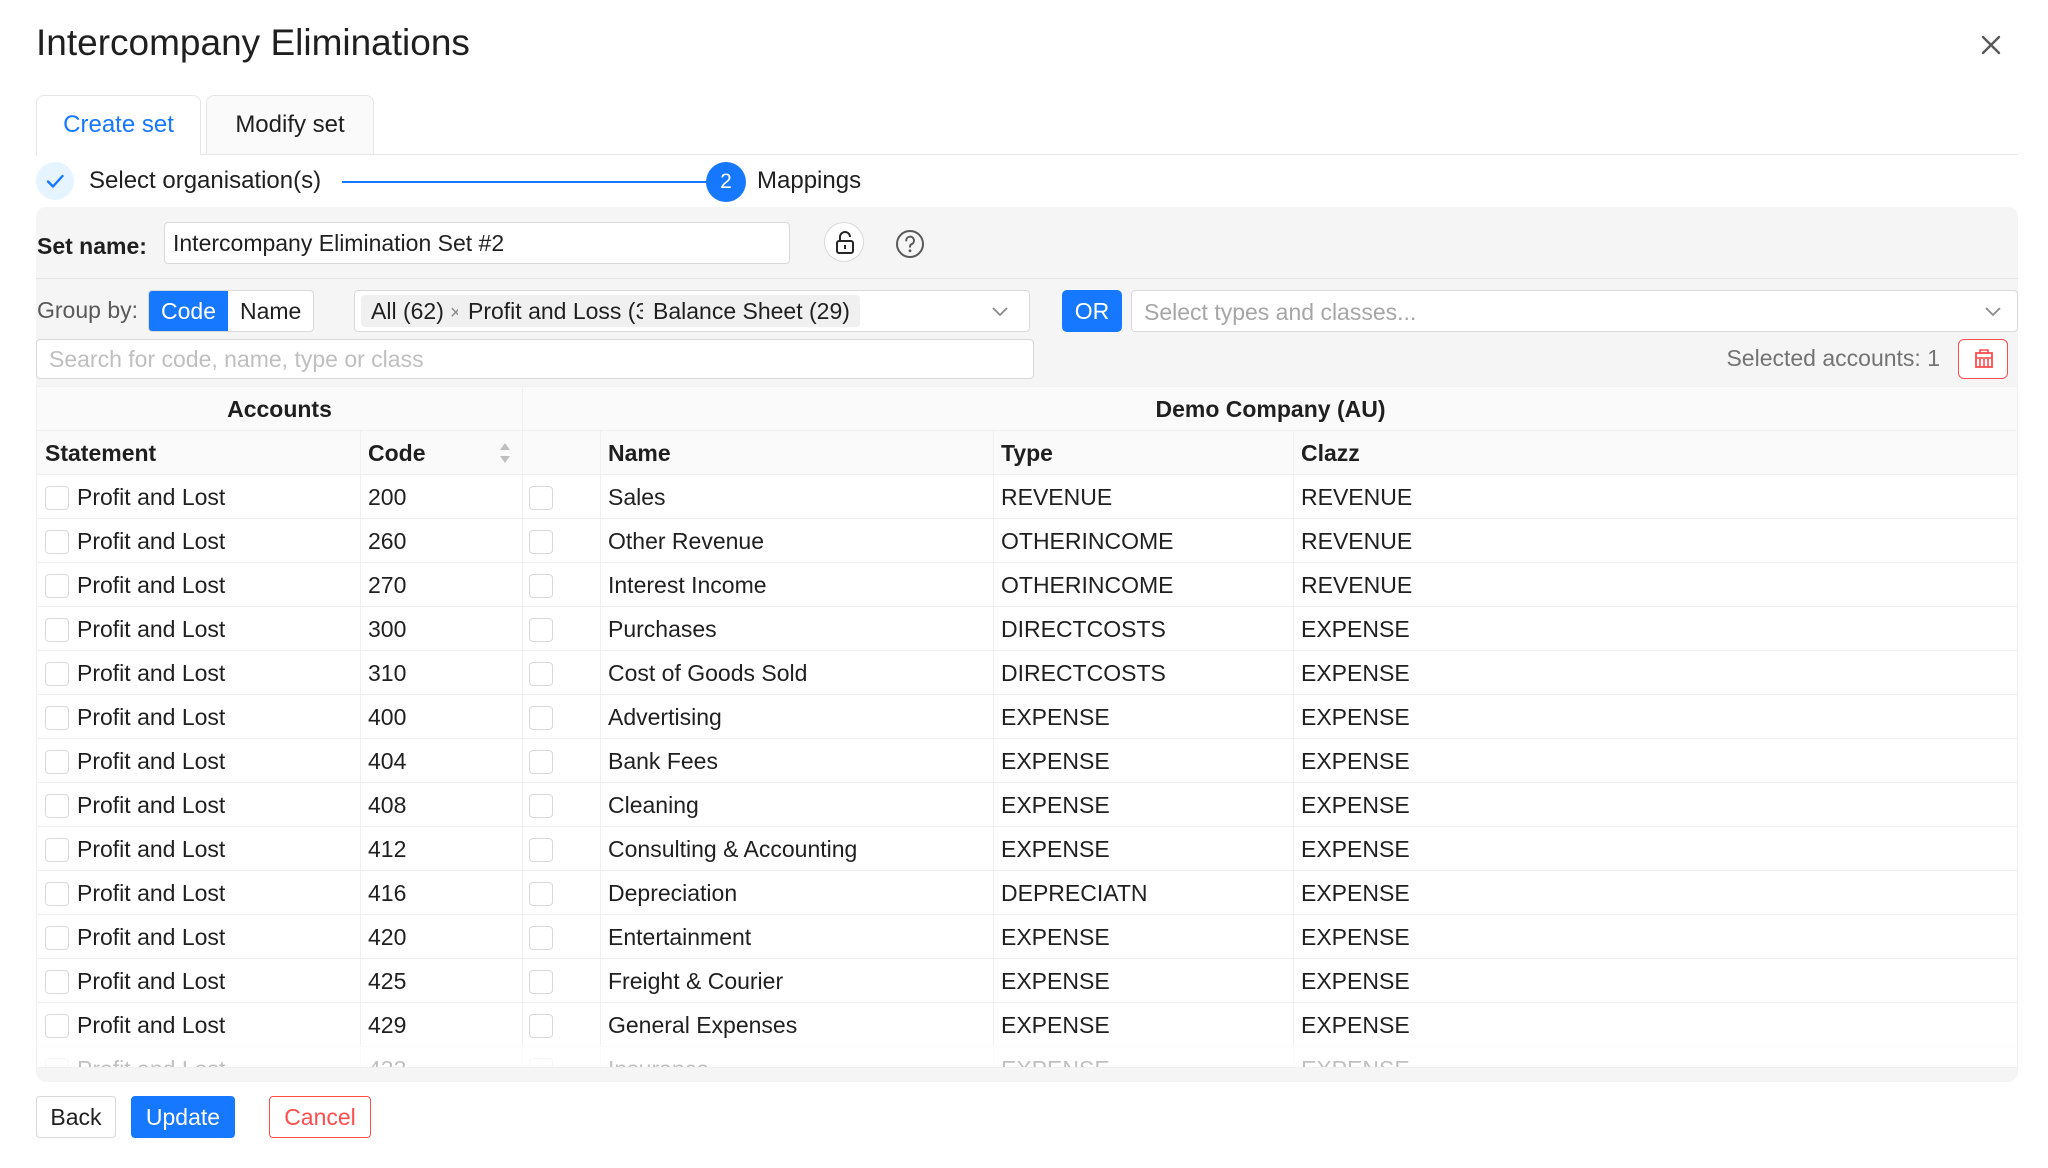 The width and height of the screenshot is (2048, 1168). Describe the element at coordinates (1057, 497) in the screenshot. I see `cell-type: REVENUE` at that location.